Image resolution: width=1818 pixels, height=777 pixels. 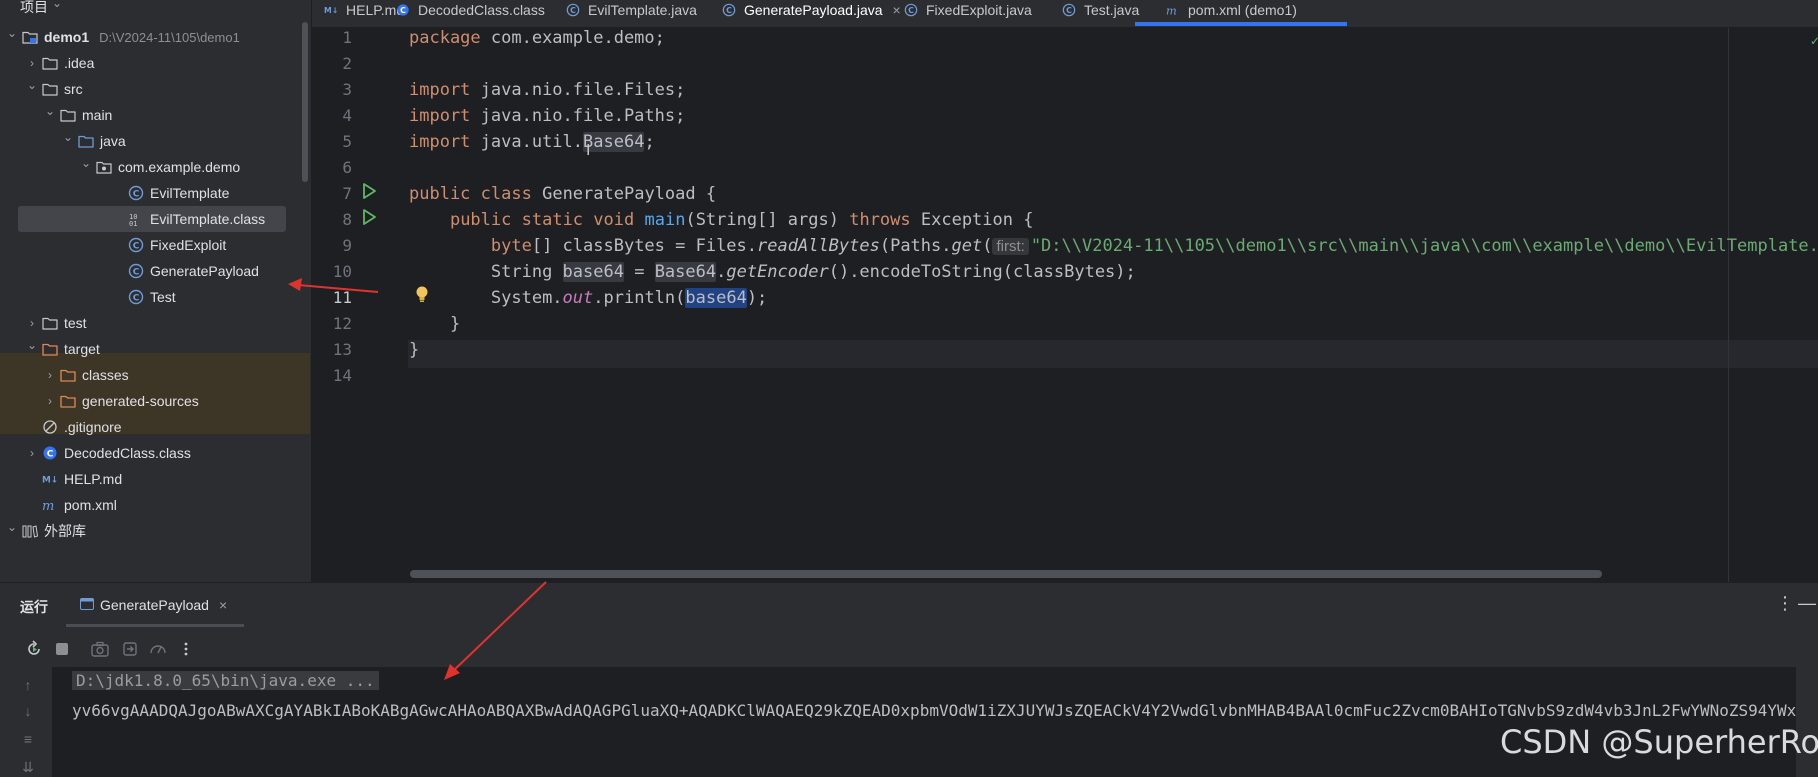 What do you see at coordinates (150, 453) in the screenshot?
I see `tree-item-decodedclass-class: › C DecodedClass.class` at bounding box center [150, 453].